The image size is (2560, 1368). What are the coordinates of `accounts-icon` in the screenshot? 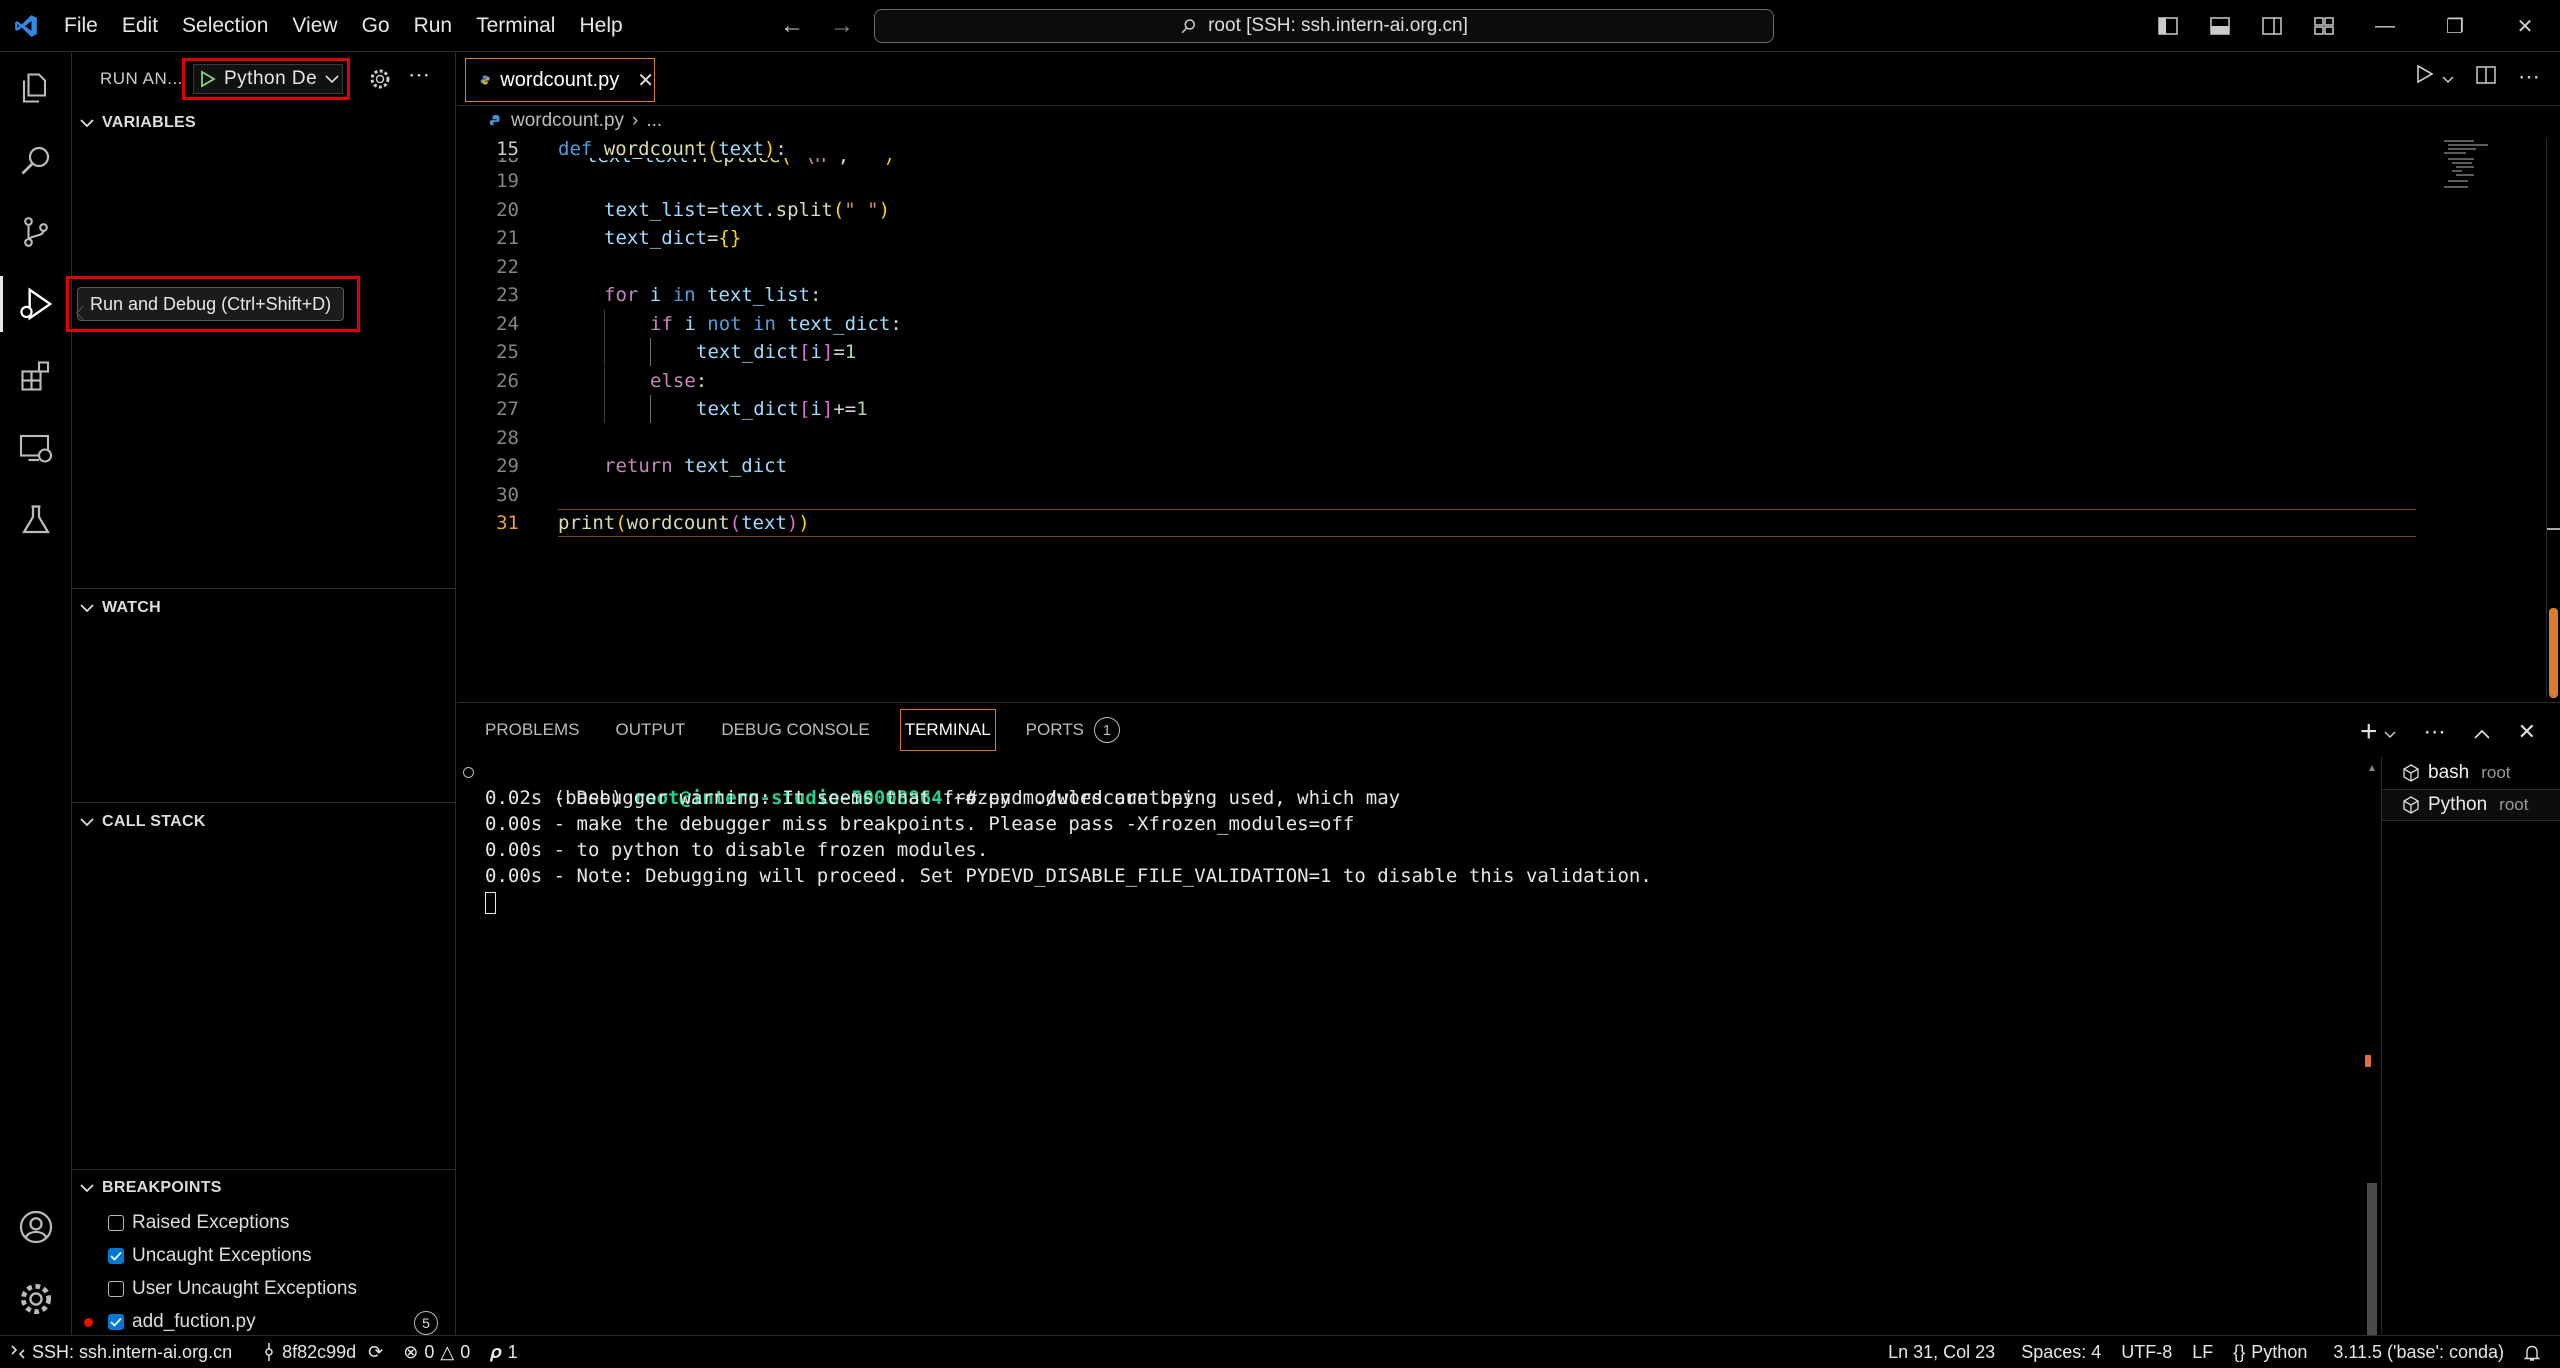 It's located at (36, 1227).